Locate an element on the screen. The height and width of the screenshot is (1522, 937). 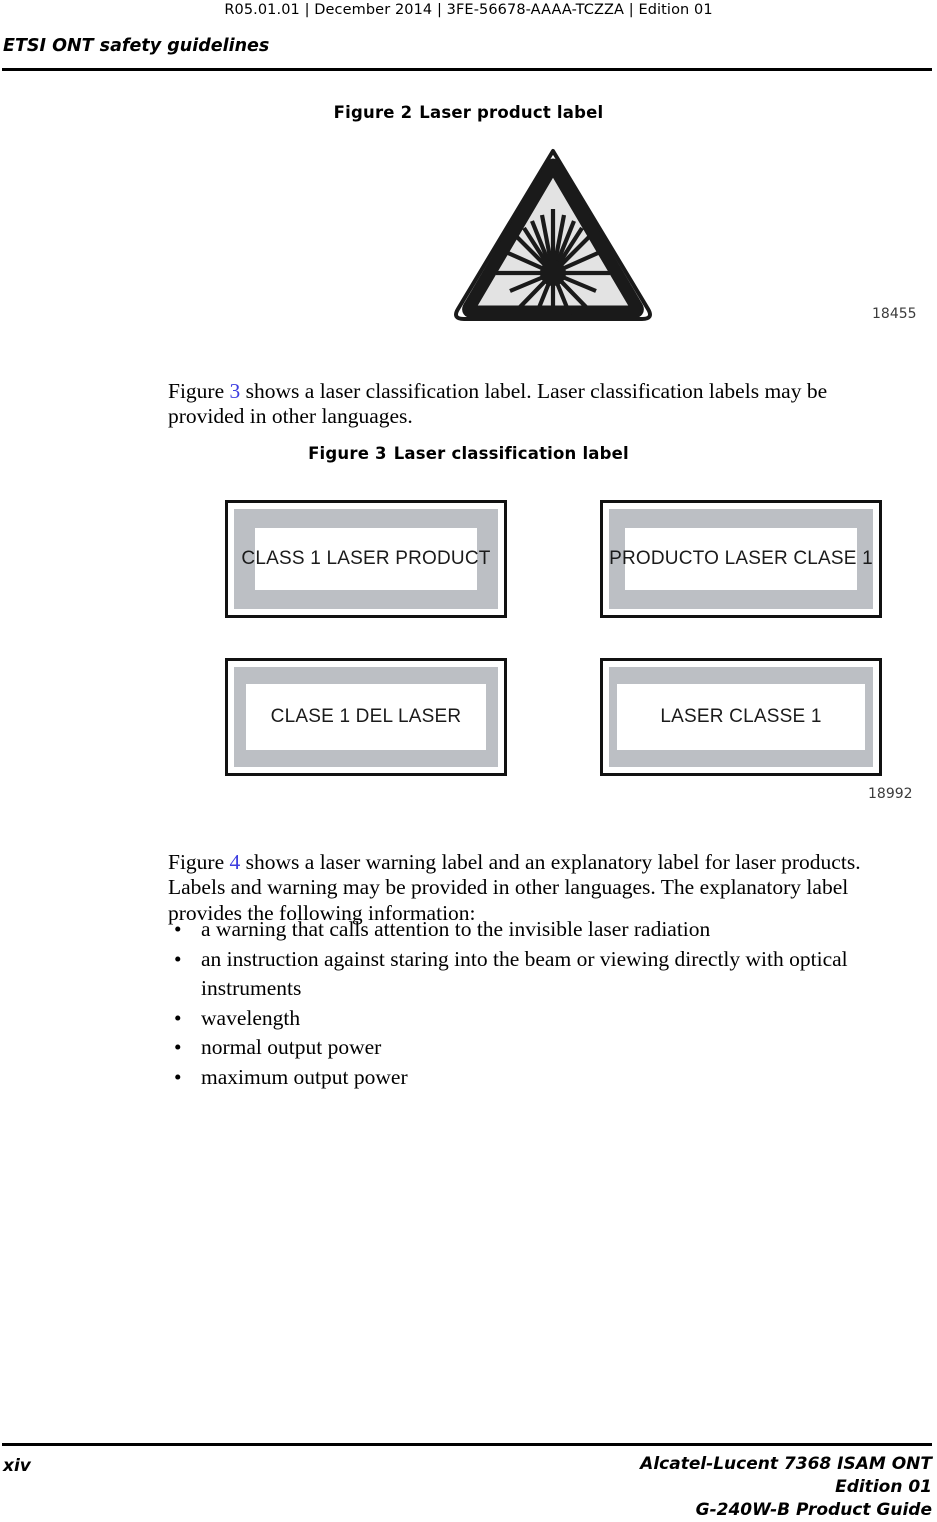
plate-gray-field: PRODUCTO LASER CLASE 1 is located at coordinates (741, 559).